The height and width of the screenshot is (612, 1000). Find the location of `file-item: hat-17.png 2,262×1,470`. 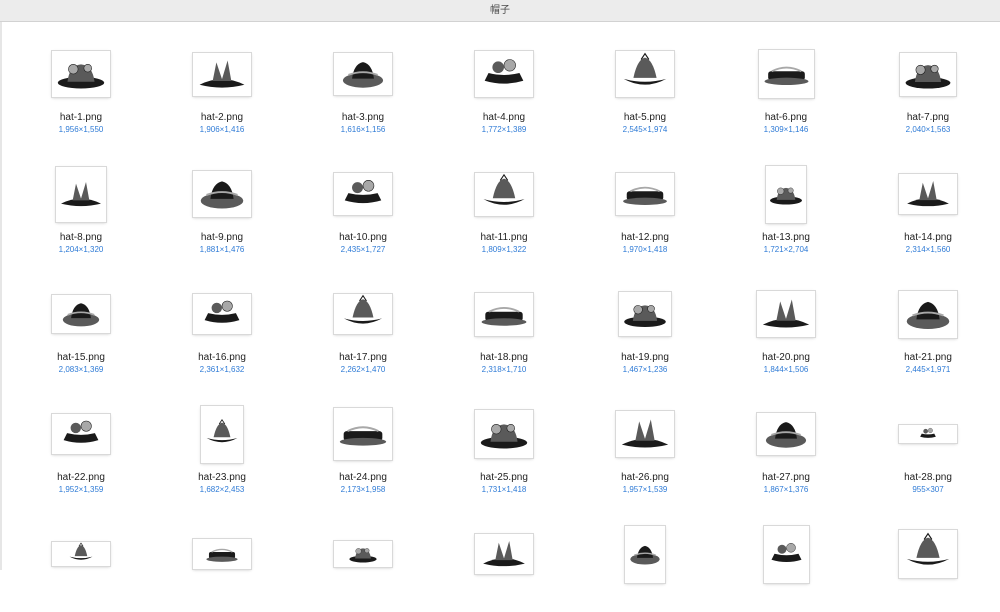

file-item: hat-17.png 2,262×1,470 is located at coordinates (363, 318).